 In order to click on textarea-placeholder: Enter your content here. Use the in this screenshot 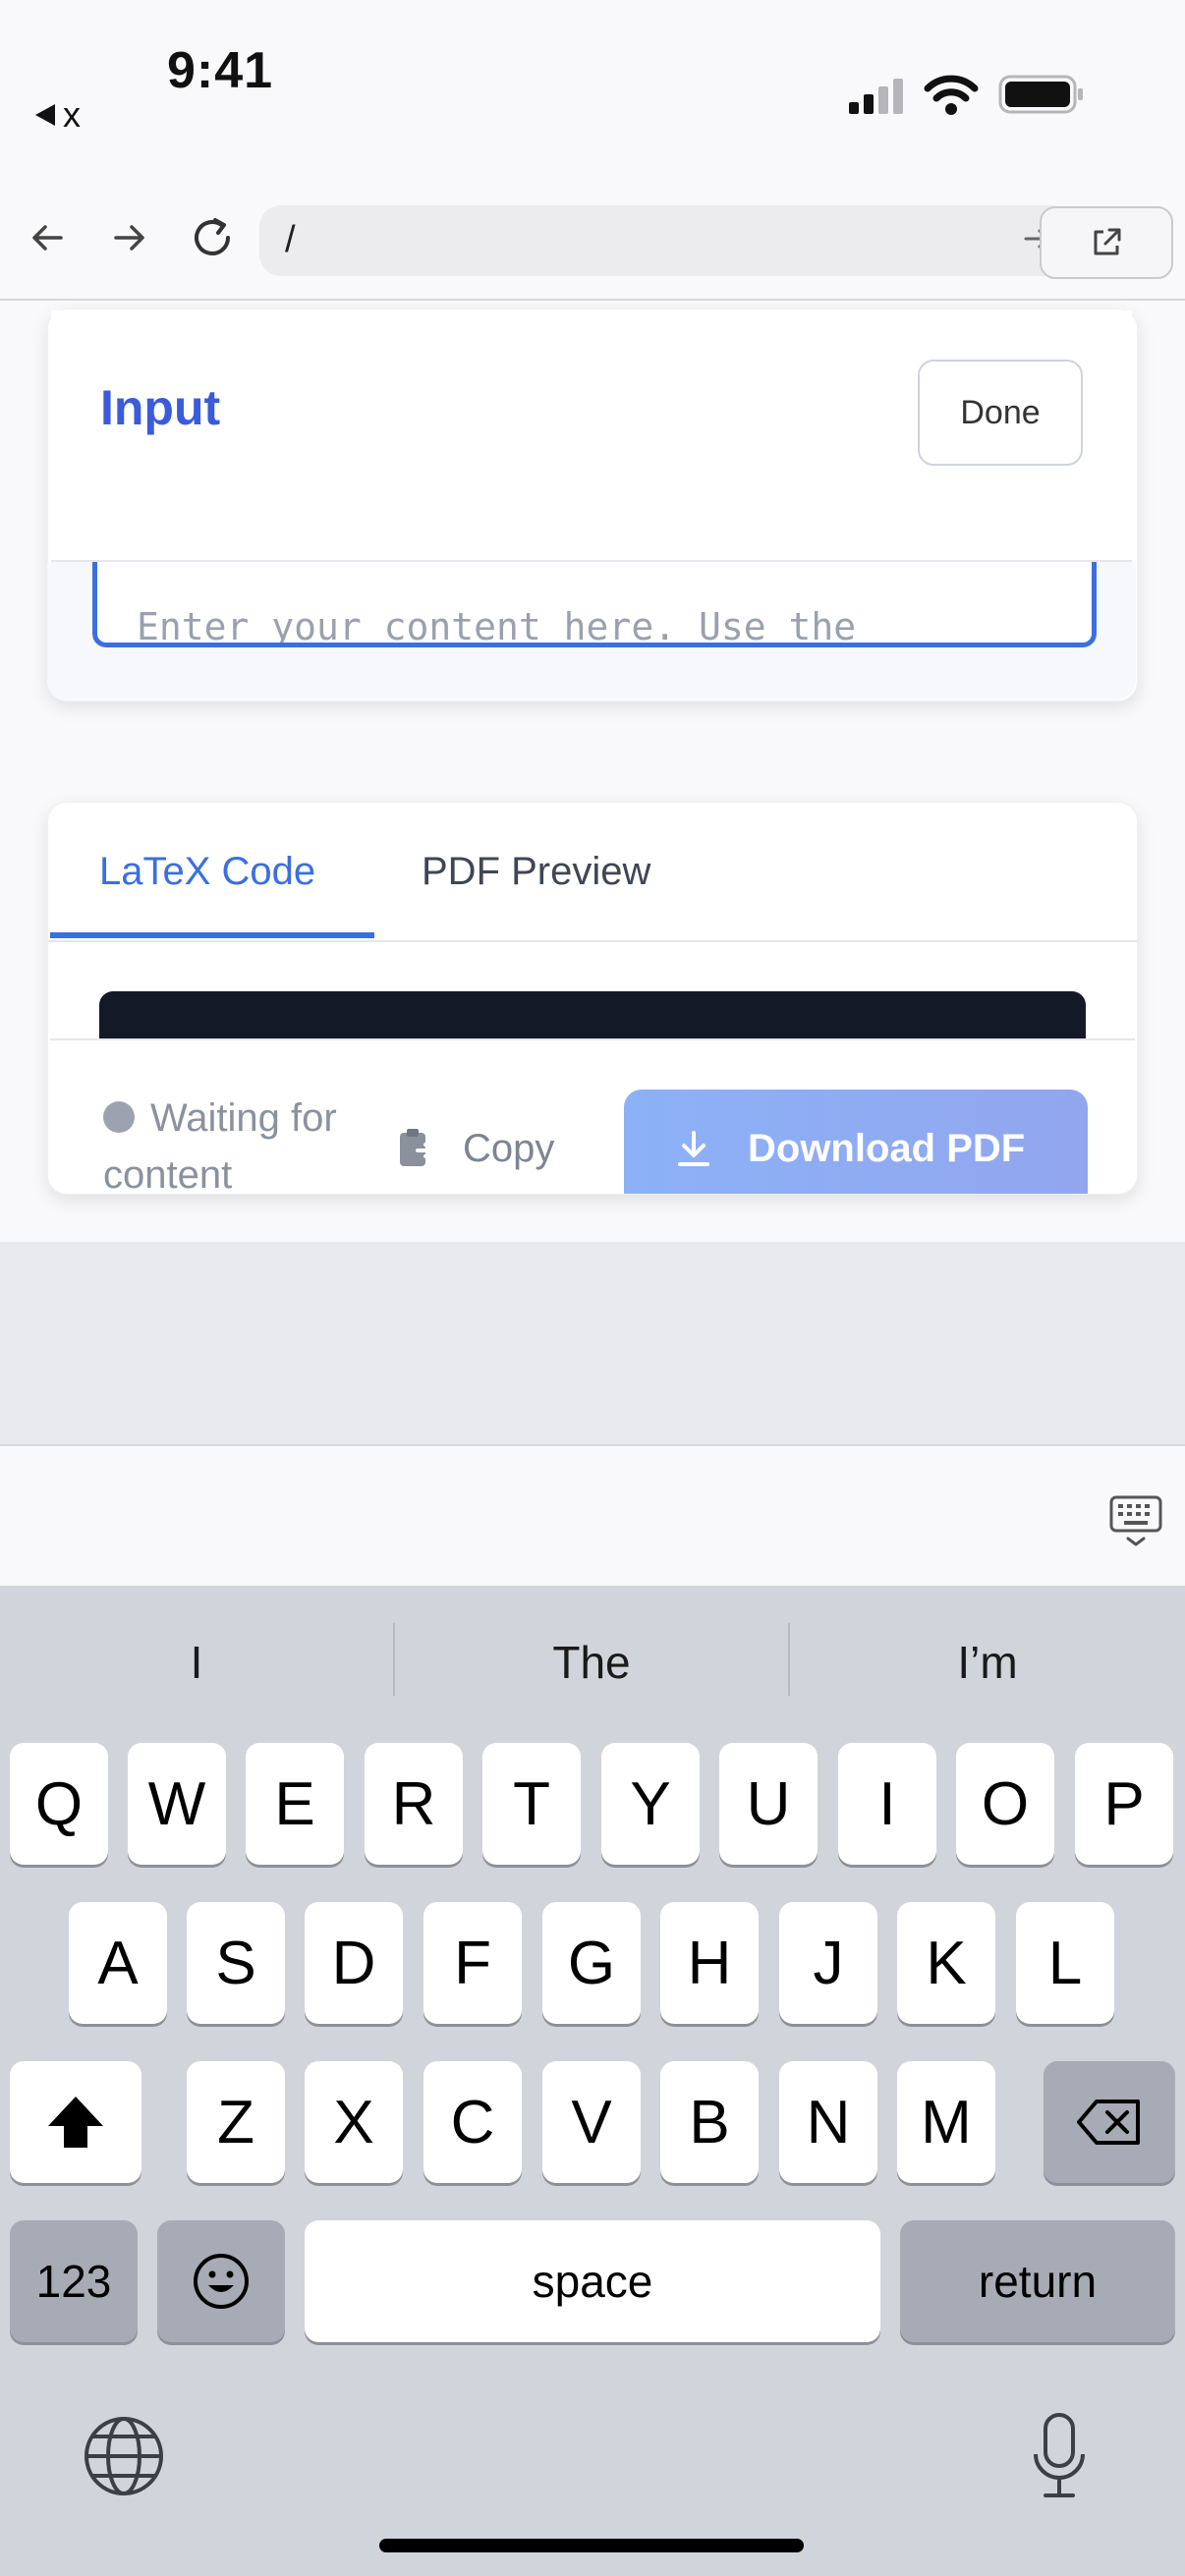, I will do `click(497, 626)`.